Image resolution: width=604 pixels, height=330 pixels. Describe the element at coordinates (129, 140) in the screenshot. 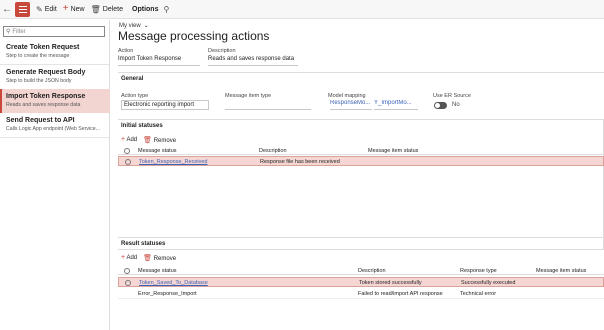

I see `initial-add-button: + Add` at that location.